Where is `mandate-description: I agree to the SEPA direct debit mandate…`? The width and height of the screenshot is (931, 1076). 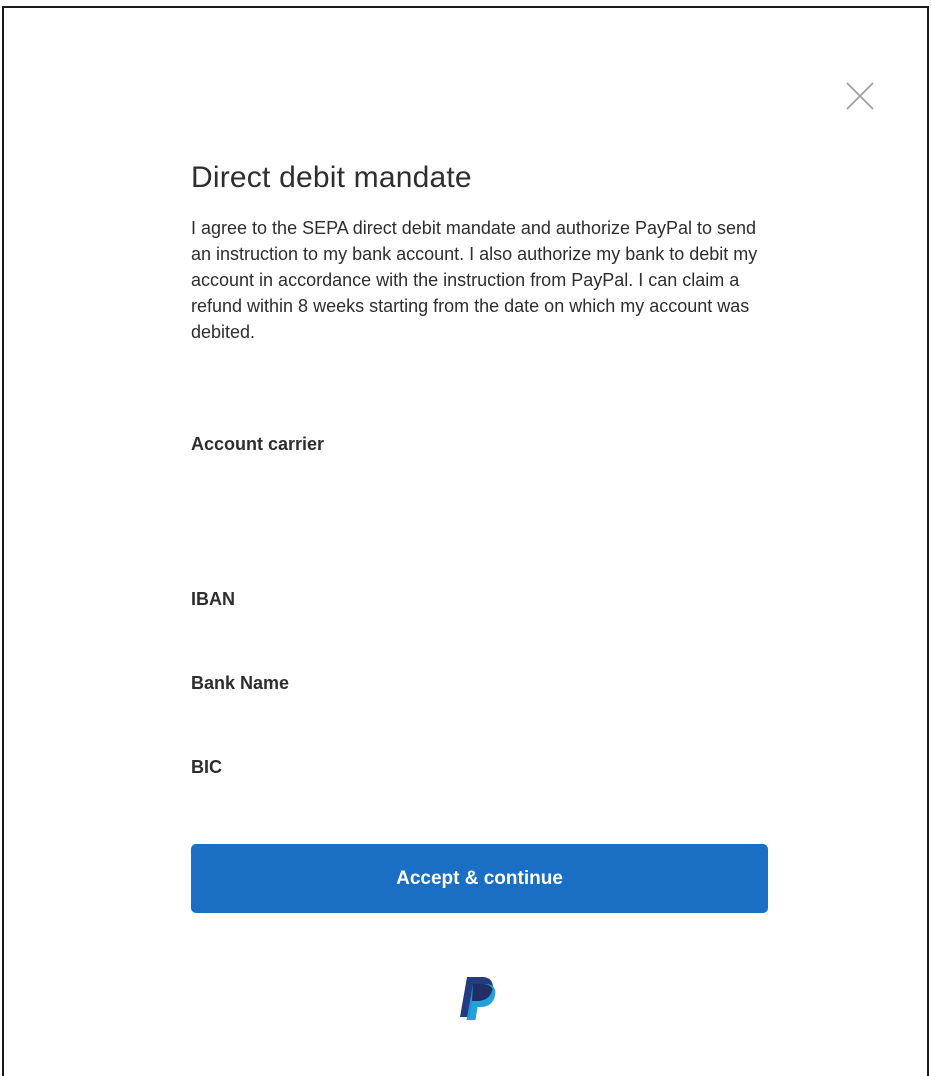 mandate-description: I agree to the SEPA direct debit mandate… is located at coordinates (474, 280).